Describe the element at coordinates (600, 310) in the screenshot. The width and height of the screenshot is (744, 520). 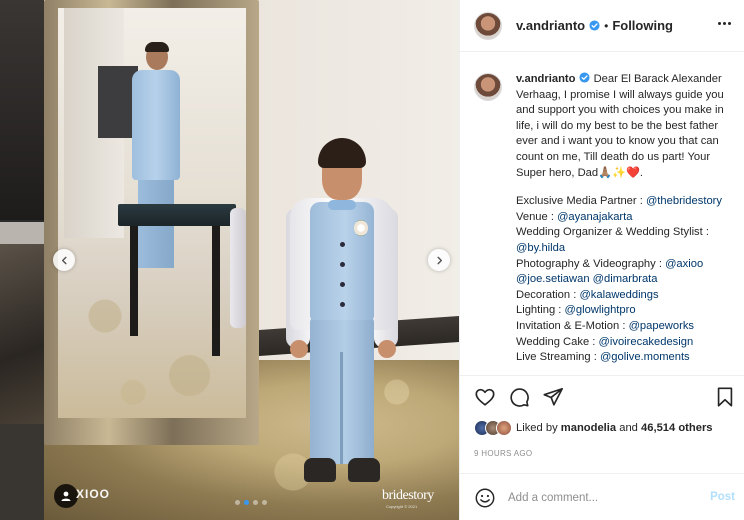
I see `mention-link: @glowlightpro` at that location.